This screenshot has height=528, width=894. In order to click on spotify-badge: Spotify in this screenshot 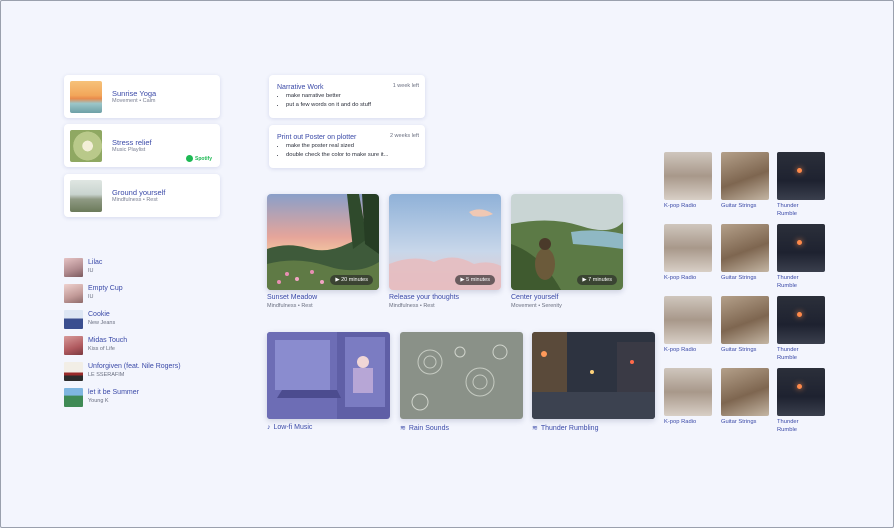, I will do `click(199, 158)`.